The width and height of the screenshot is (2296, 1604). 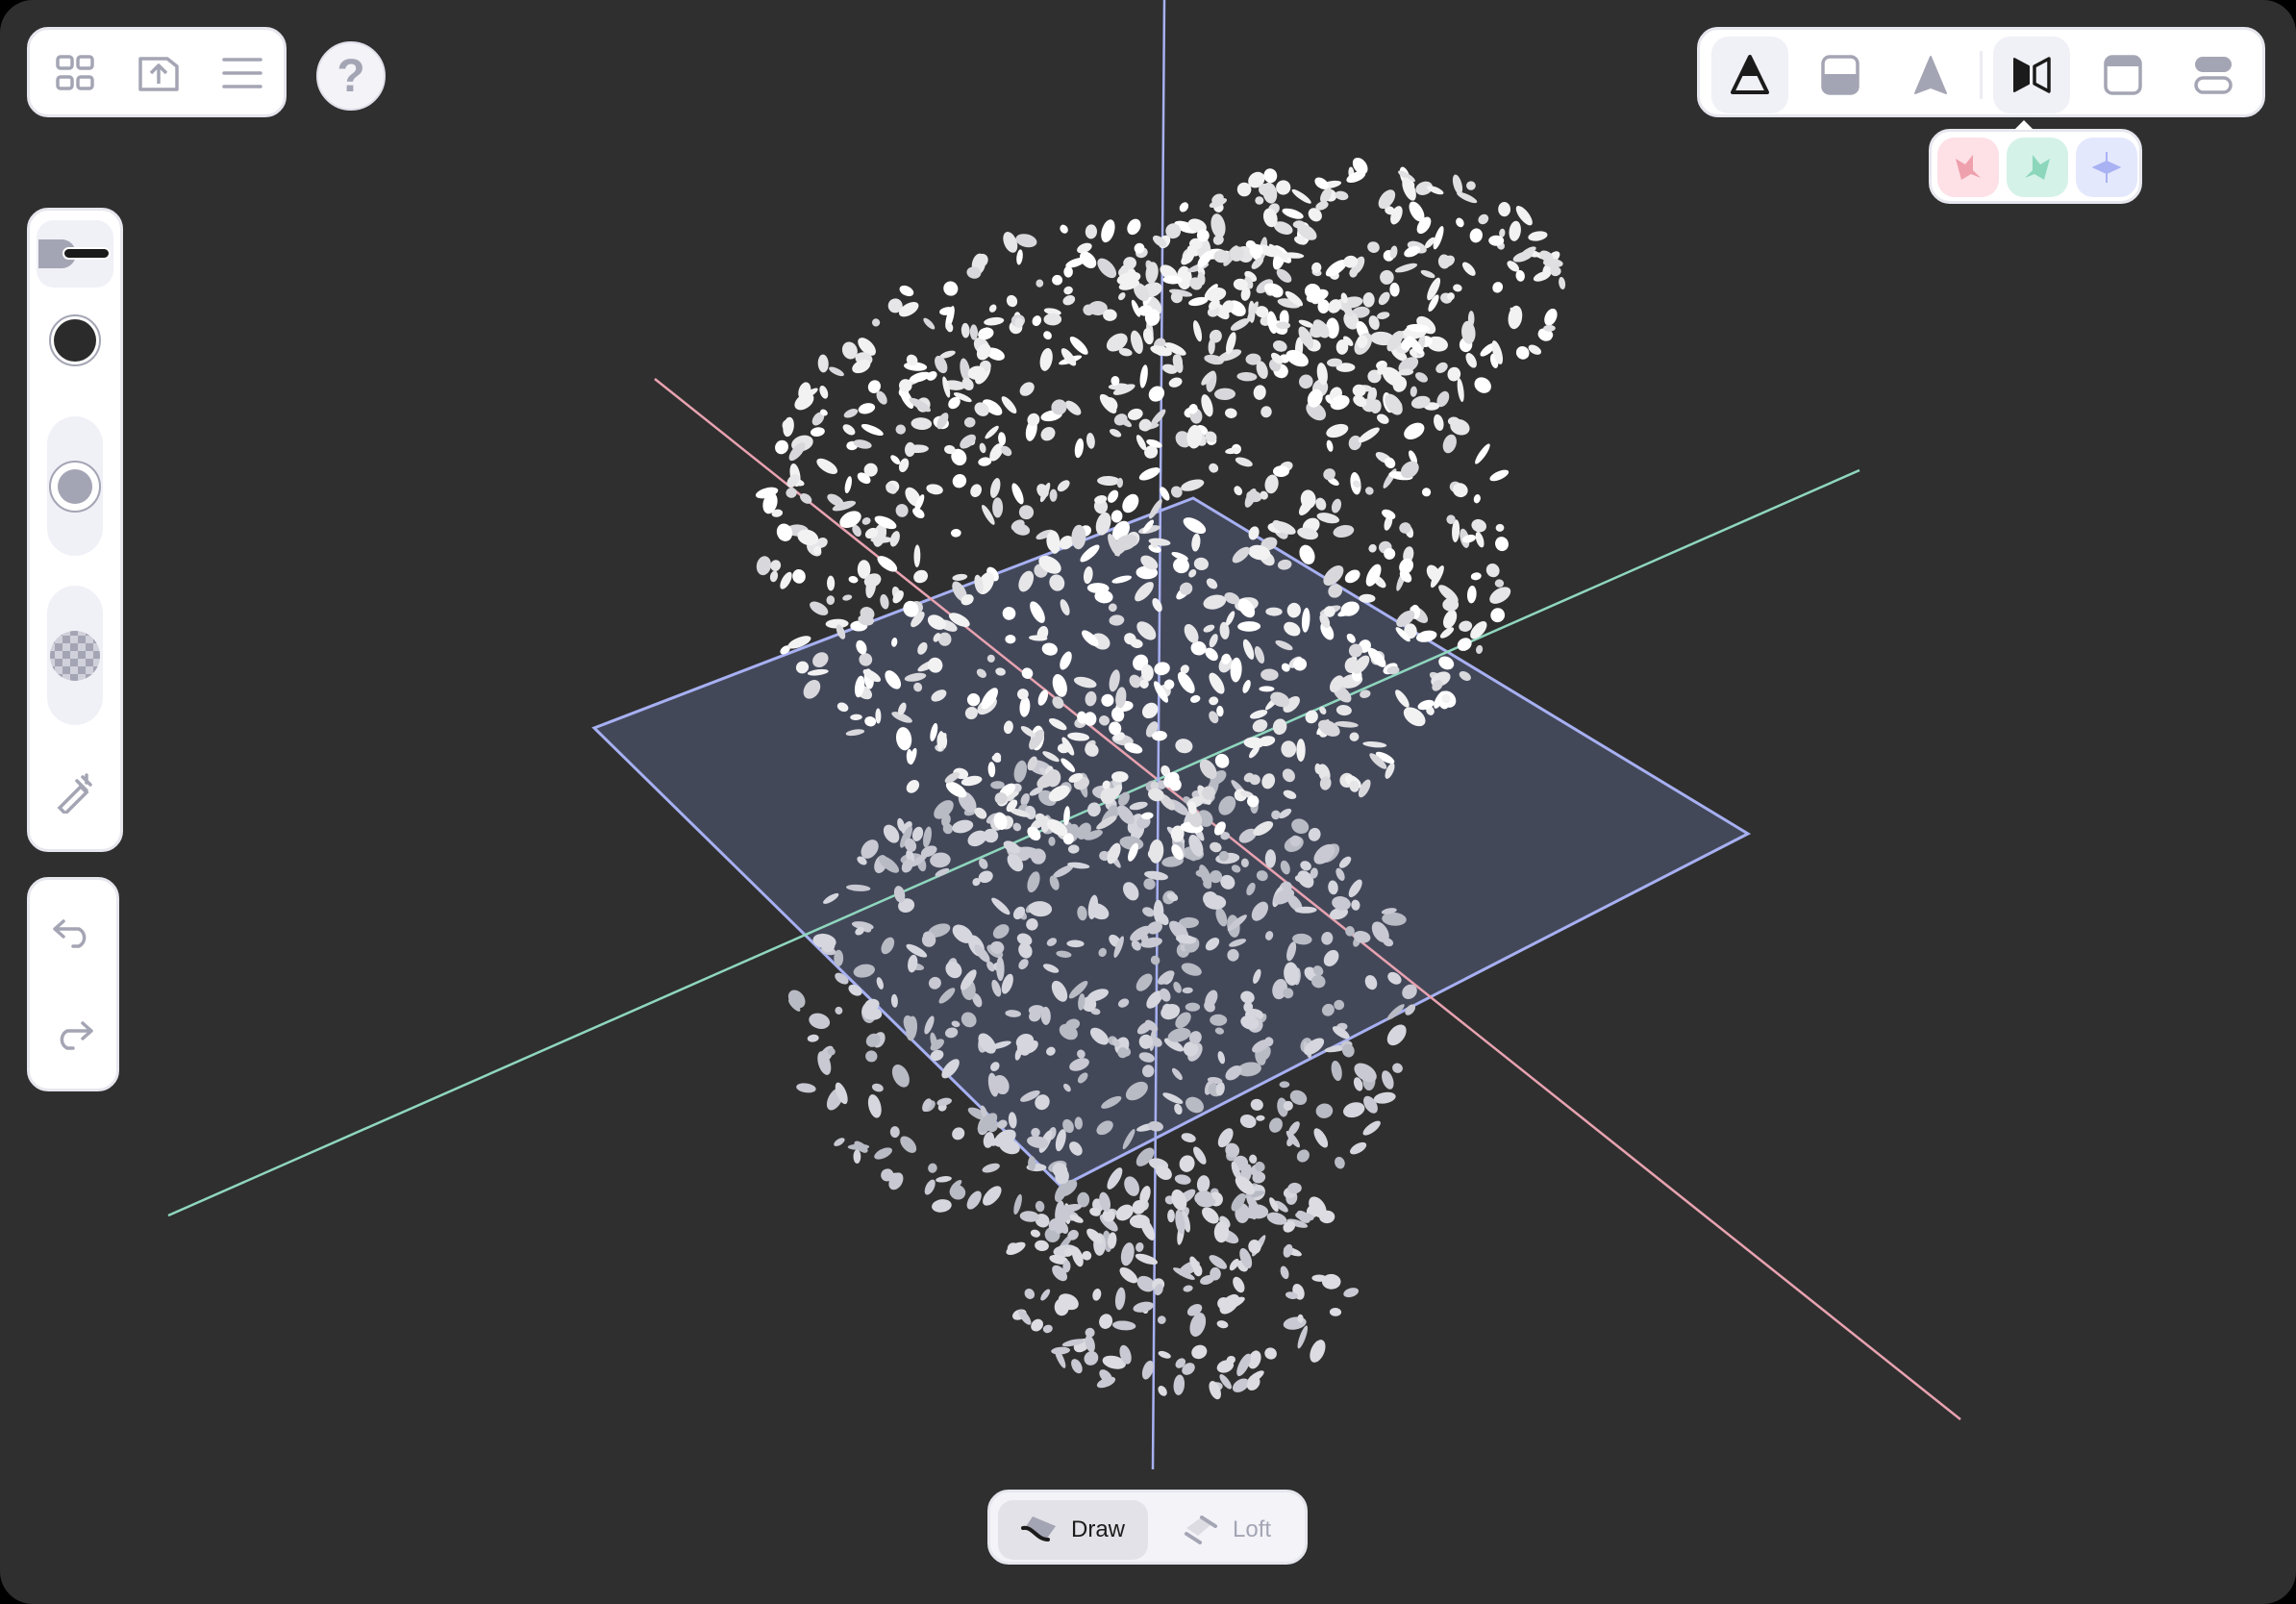 I want to click on perspective-button, so click(x=1749, y=75).